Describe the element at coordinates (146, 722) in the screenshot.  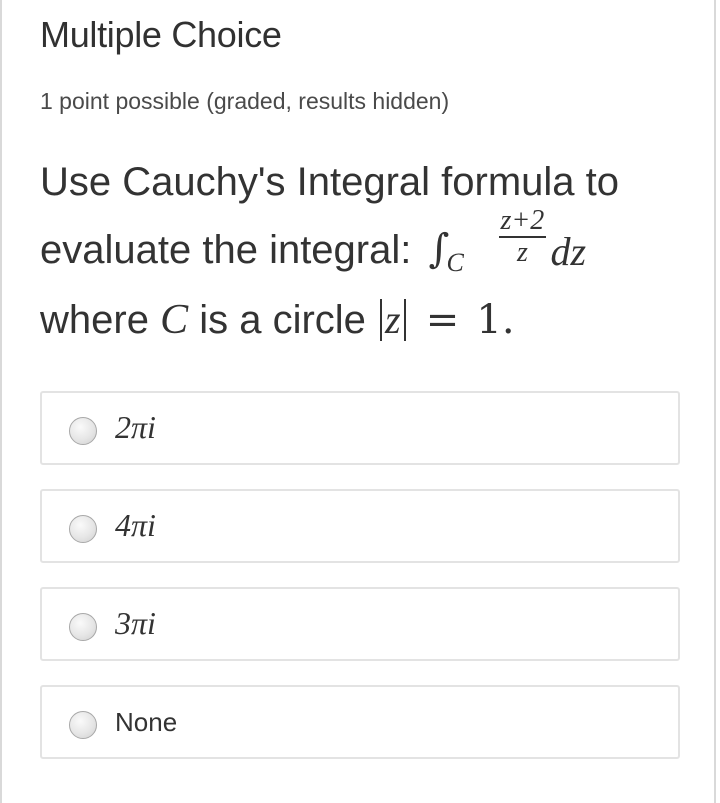
I see `choice-label: None` at that location.